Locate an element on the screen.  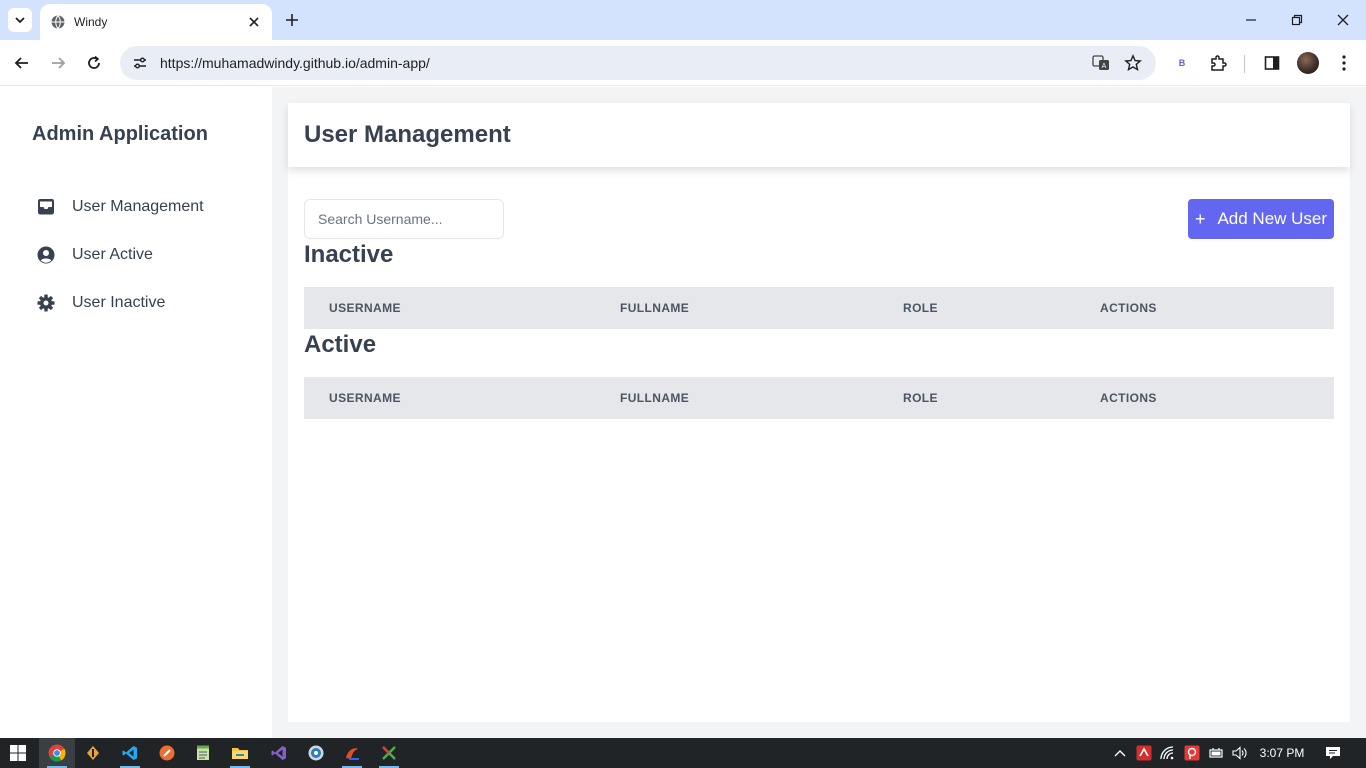
search-input is located at coordinates (404, 219).